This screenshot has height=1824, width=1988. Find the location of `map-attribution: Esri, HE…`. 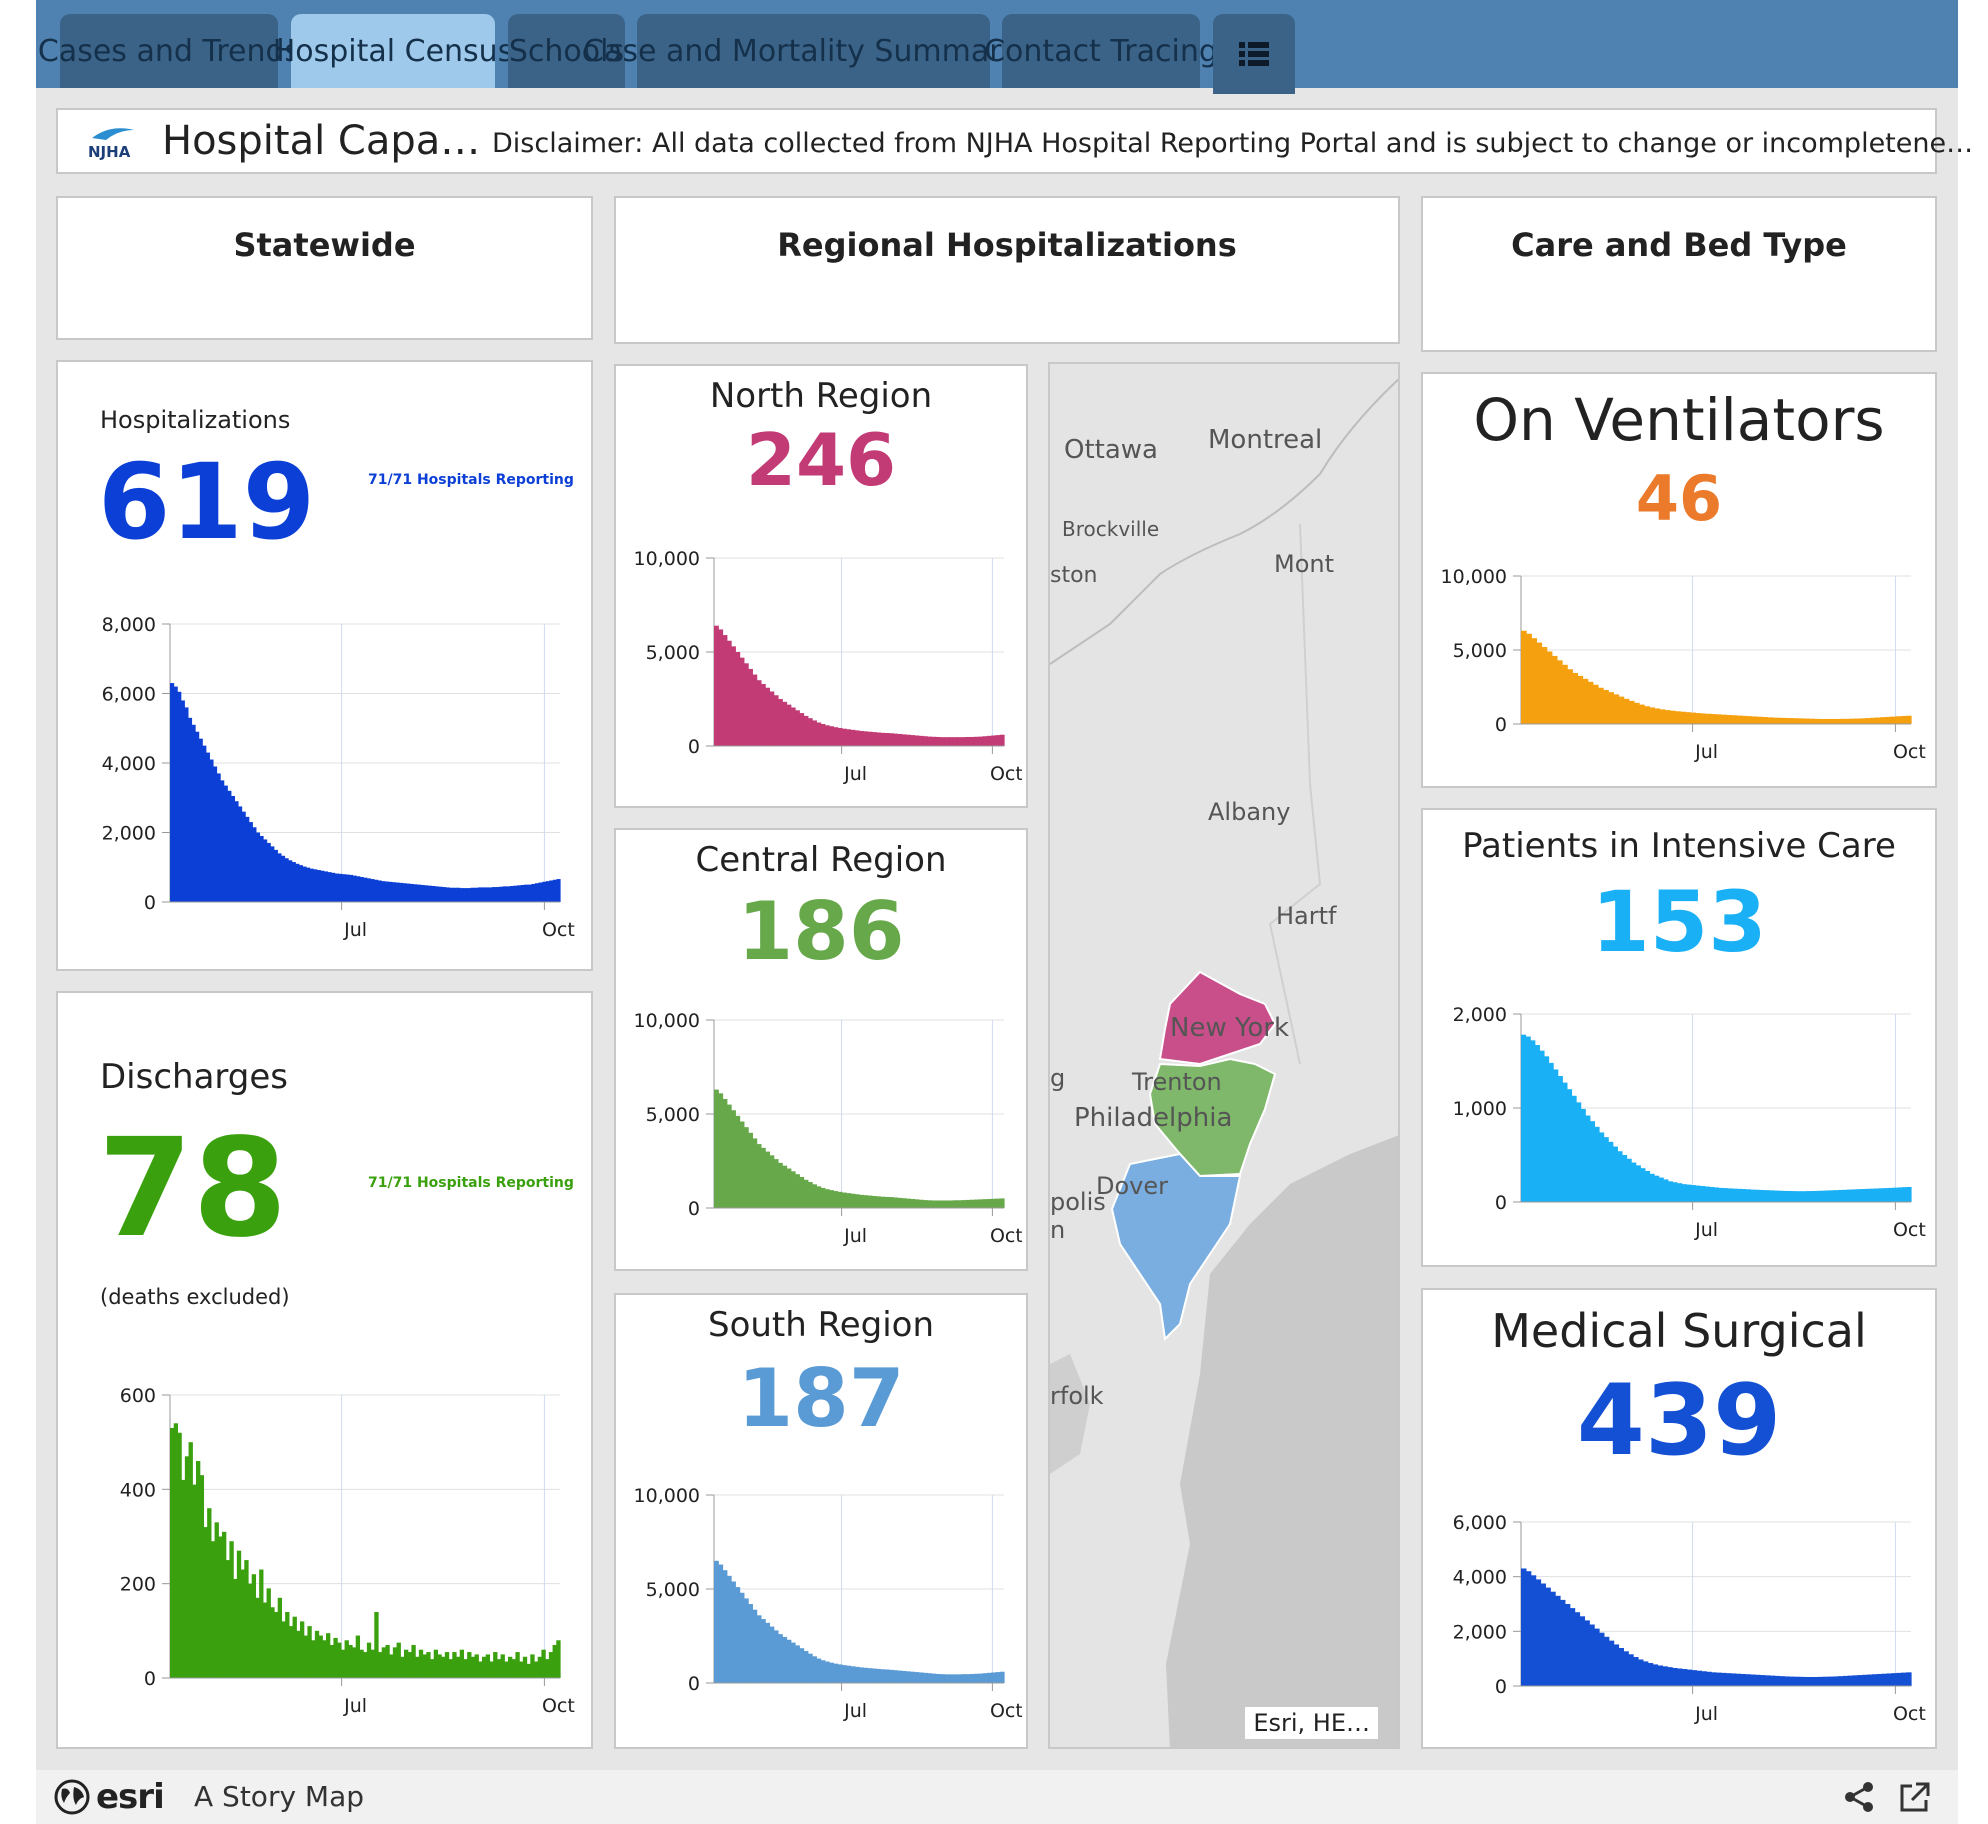

map-attribution: Esri, HE… is located at coordinates (1311, 1723).